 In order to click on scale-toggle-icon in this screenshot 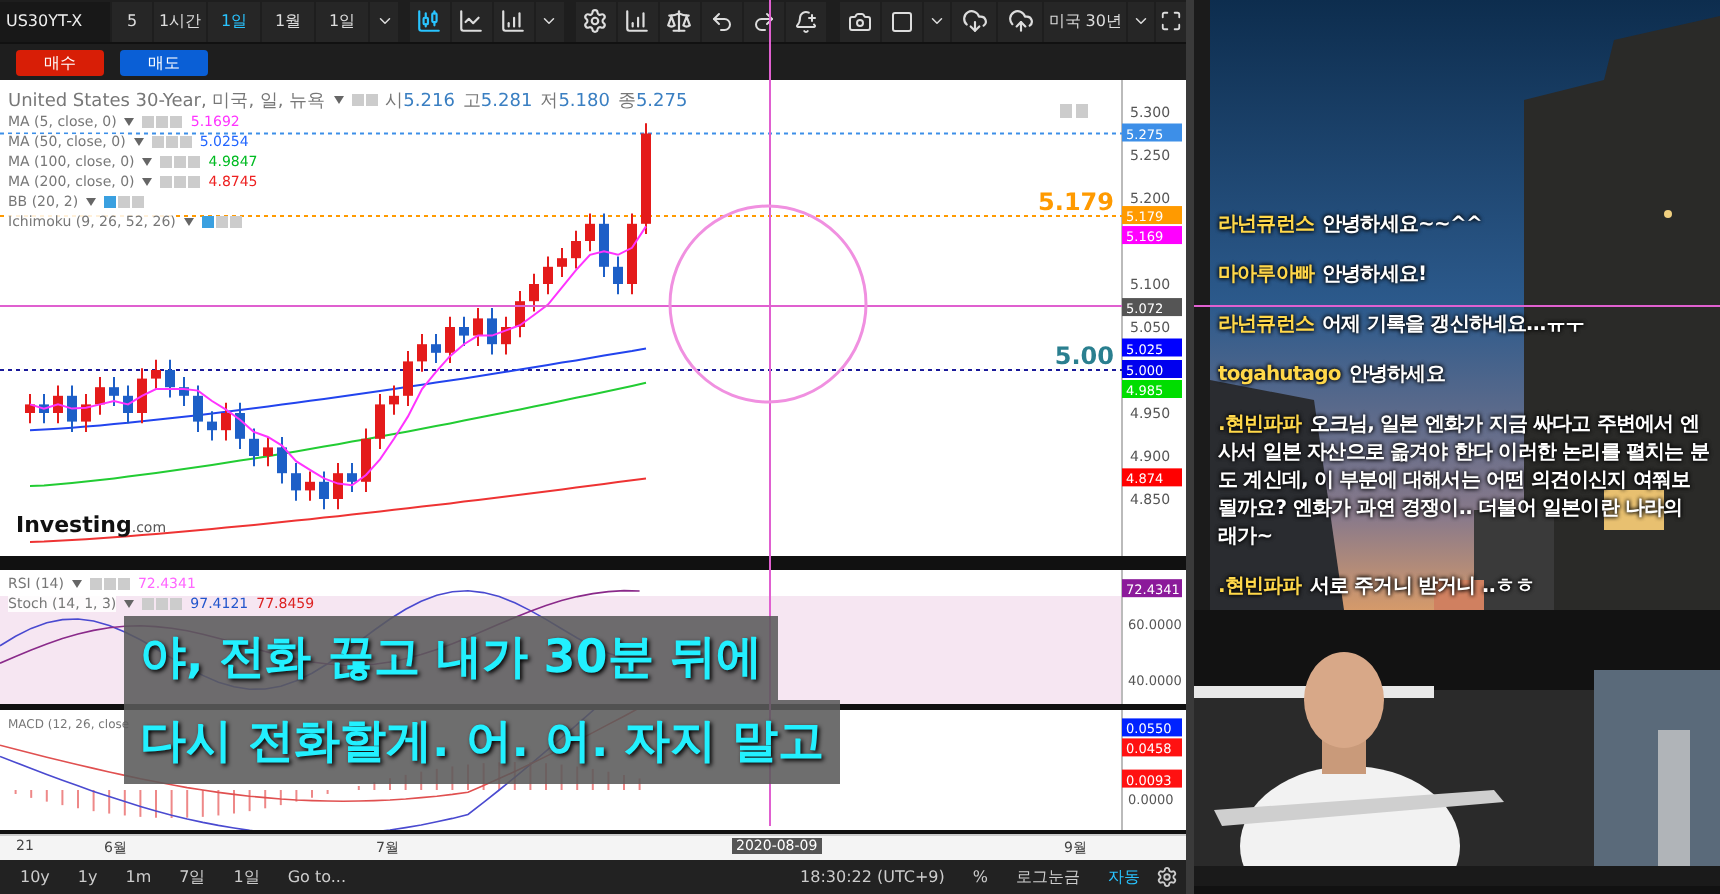, I will do `click(1074, 111)`.